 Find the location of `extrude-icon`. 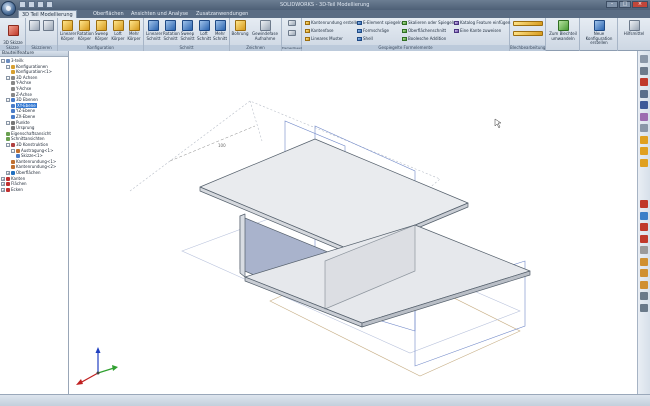

extrude-icon is located at coordinates (67, 25).